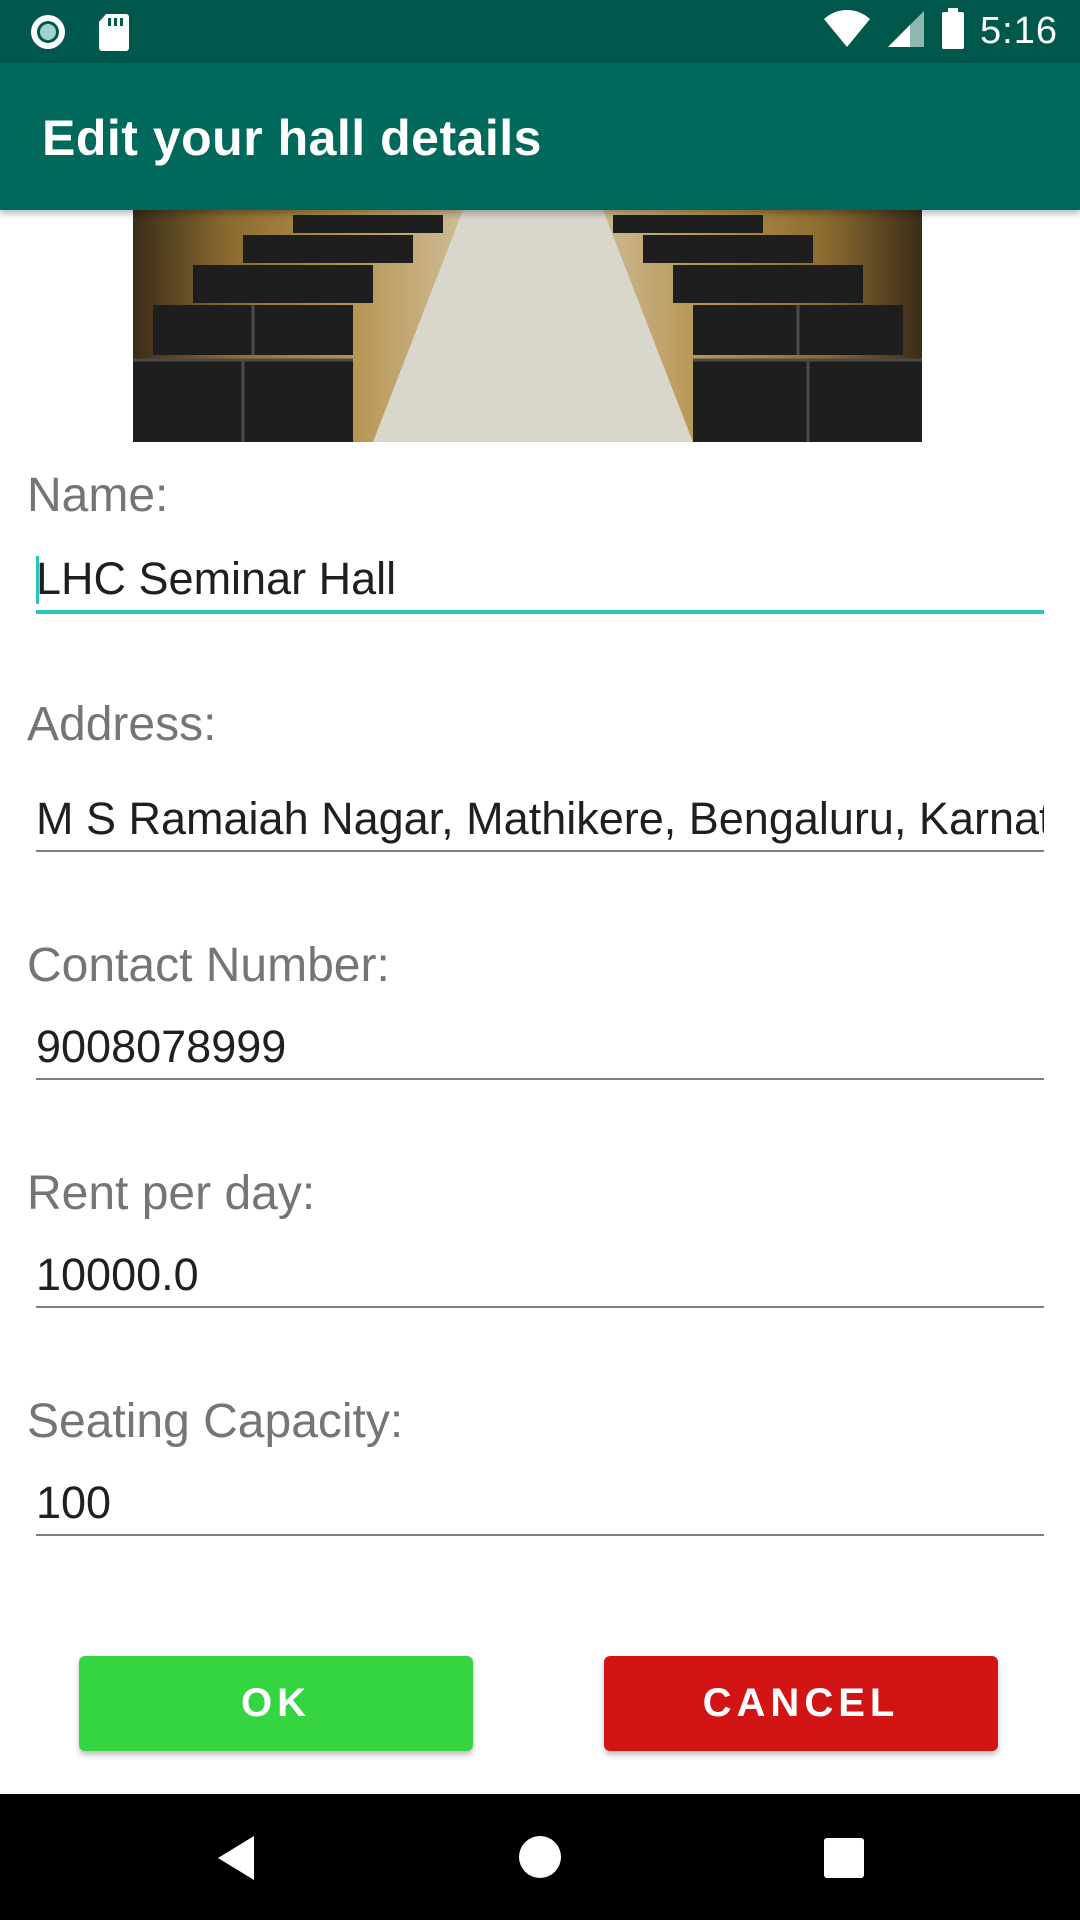  I want to click on name-value: LHC Seminar Hall, so click(216, 578).